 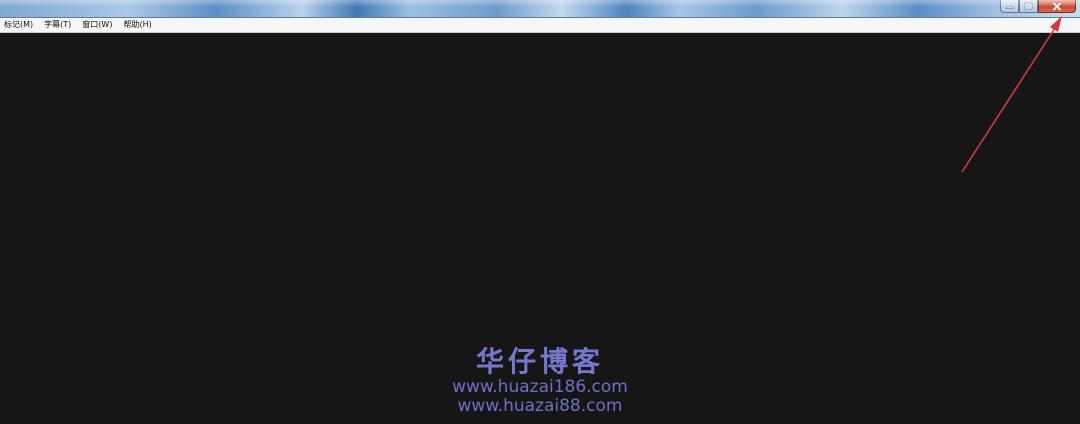 What do you see at coordinates (97, 25) in the screenshot?
I see `menu-item-window: 窗口(W)` at bounding box center [97, 25].